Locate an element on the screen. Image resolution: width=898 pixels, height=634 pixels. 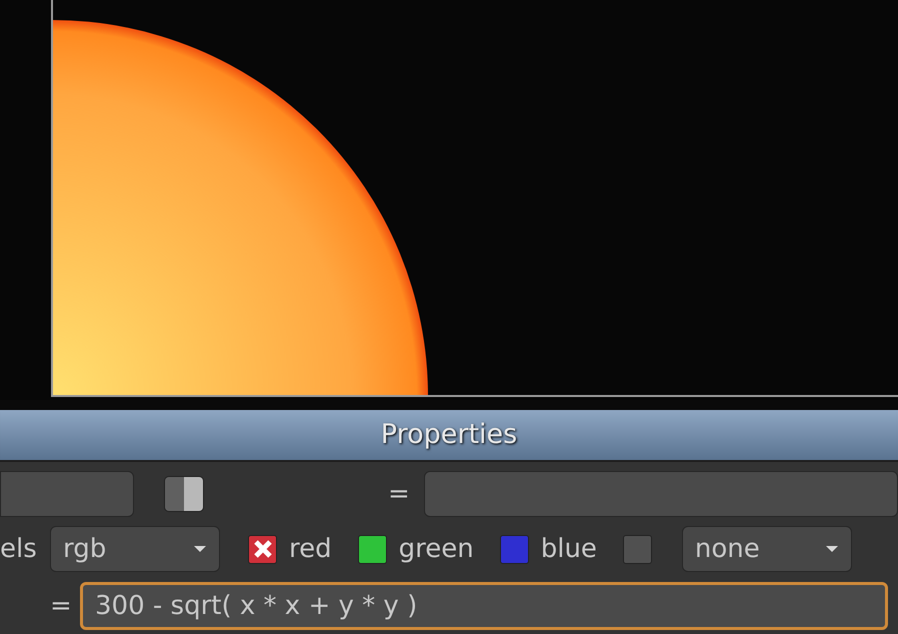
cross-icon is located at coordinates (262, 549).